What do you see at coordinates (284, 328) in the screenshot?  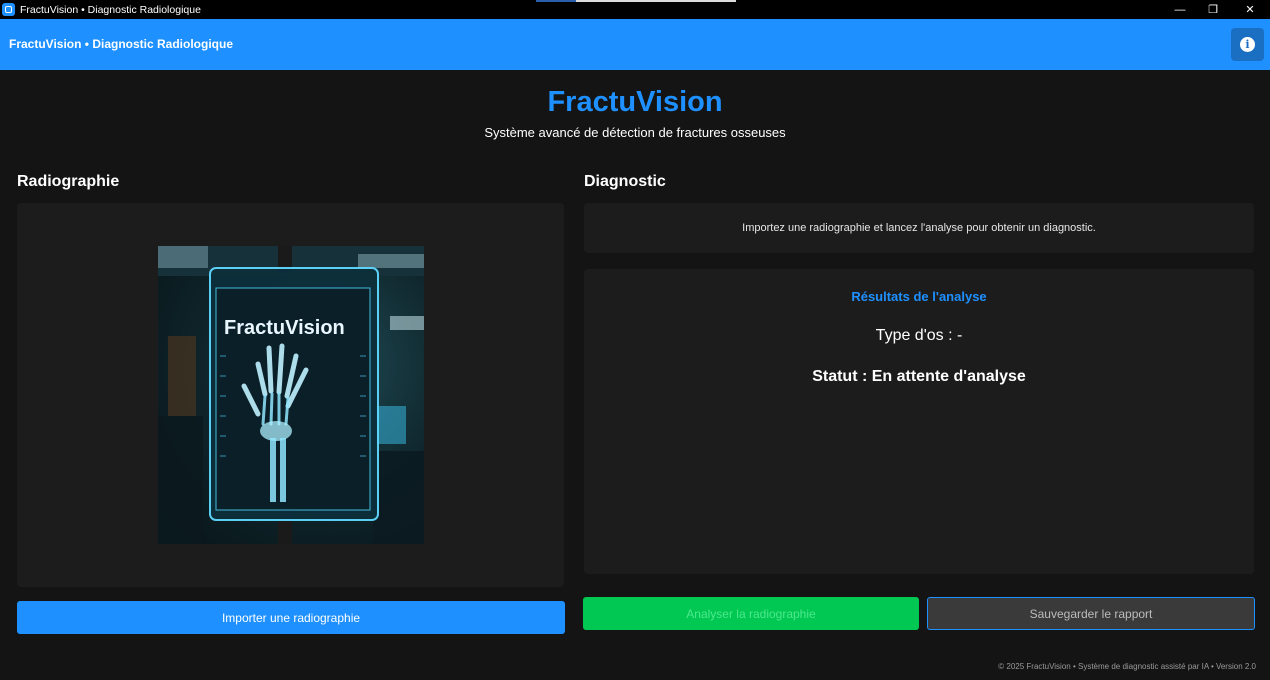 I see `xray-logo-text: FractuVision` at bounding box center [284, 328].